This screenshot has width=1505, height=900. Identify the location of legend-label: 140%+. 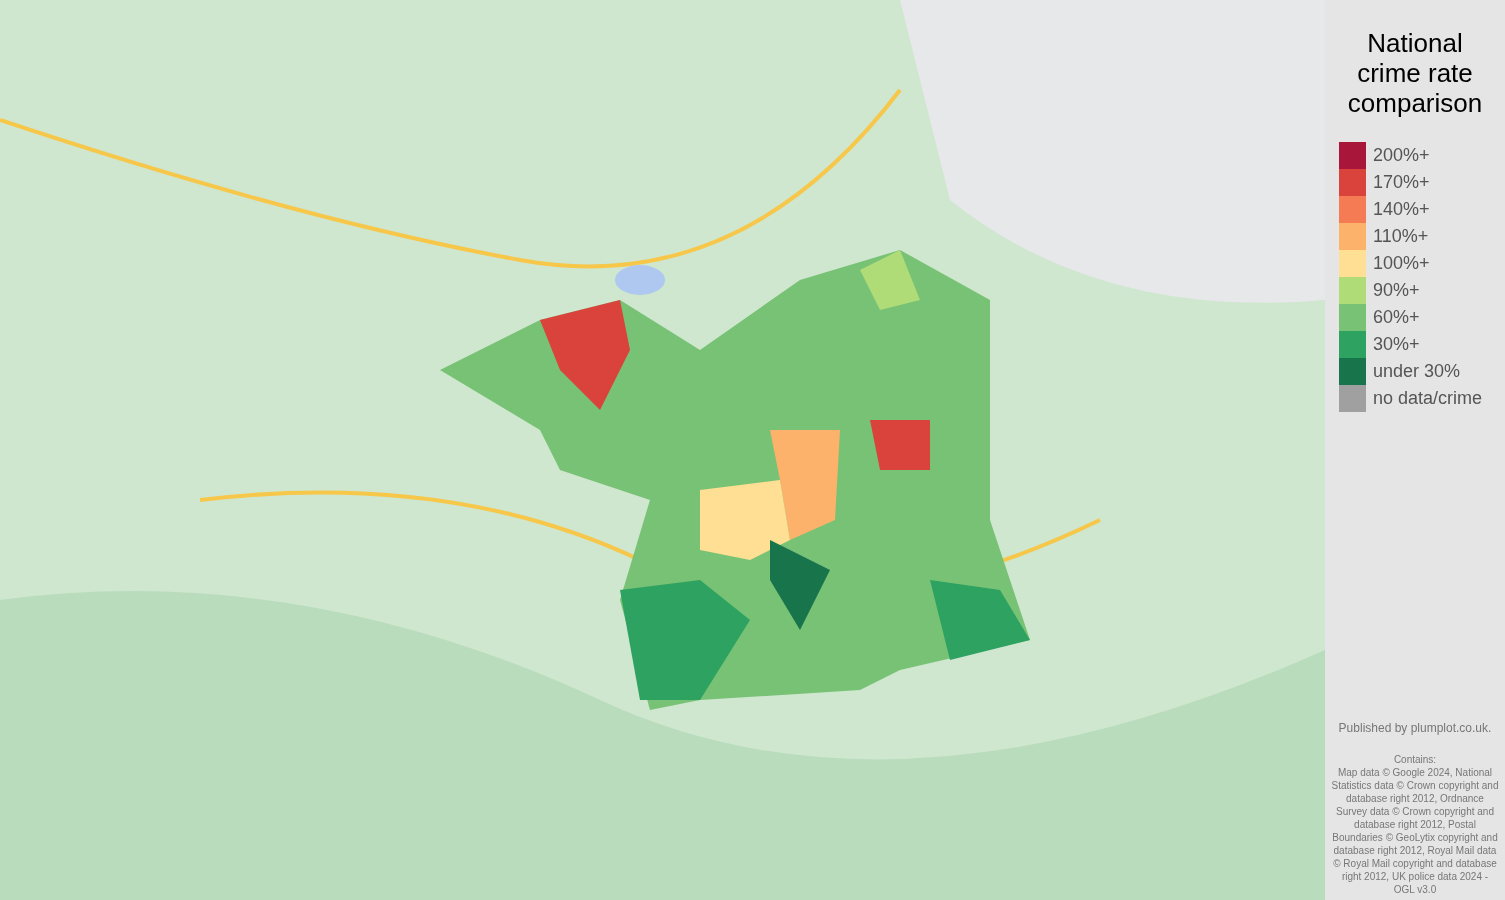
(1401, 209).